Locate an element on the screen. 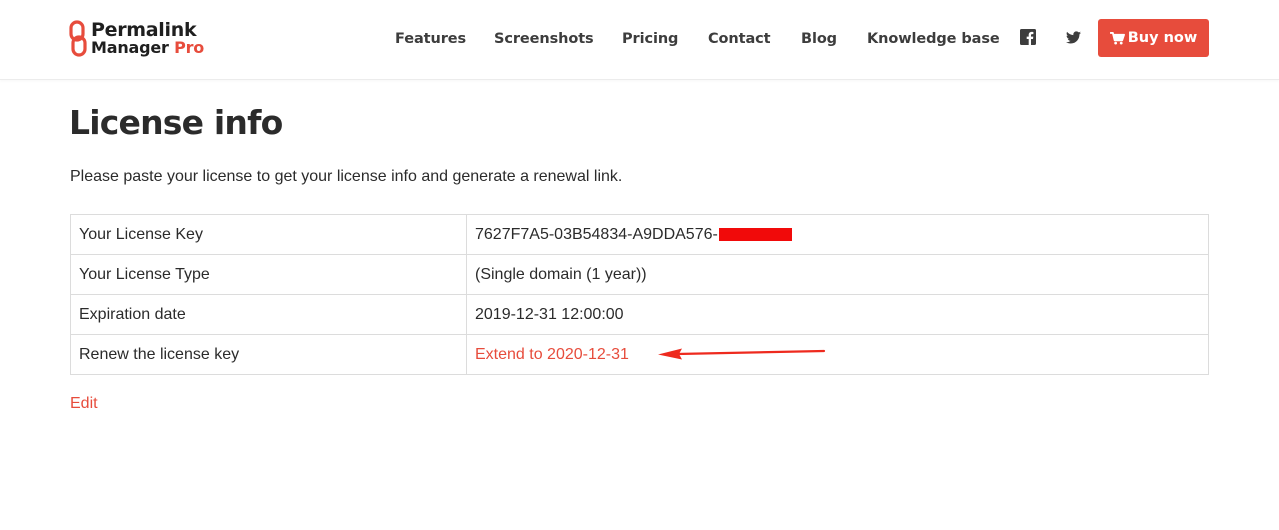  nav-item-pricing: Pricing is located at coordinates (650, 39).